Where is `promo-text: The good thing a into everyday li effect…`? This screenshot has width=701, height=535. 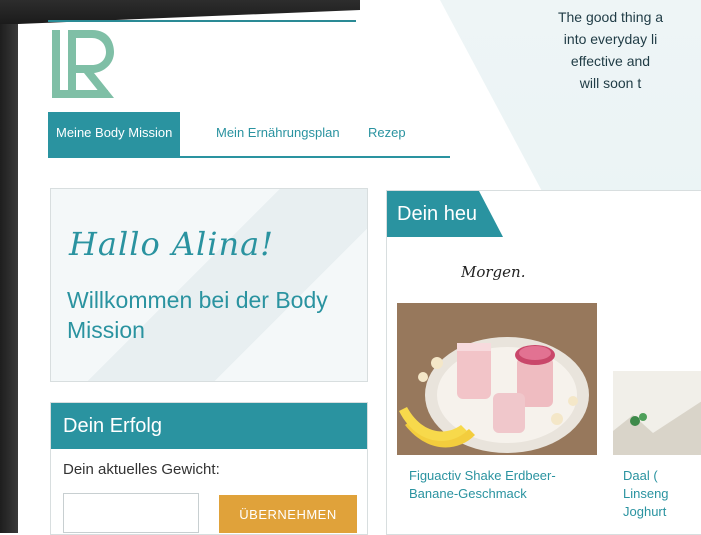
promo-text: The good thing a into everyday li effect… is located at coordinates (610, 50).